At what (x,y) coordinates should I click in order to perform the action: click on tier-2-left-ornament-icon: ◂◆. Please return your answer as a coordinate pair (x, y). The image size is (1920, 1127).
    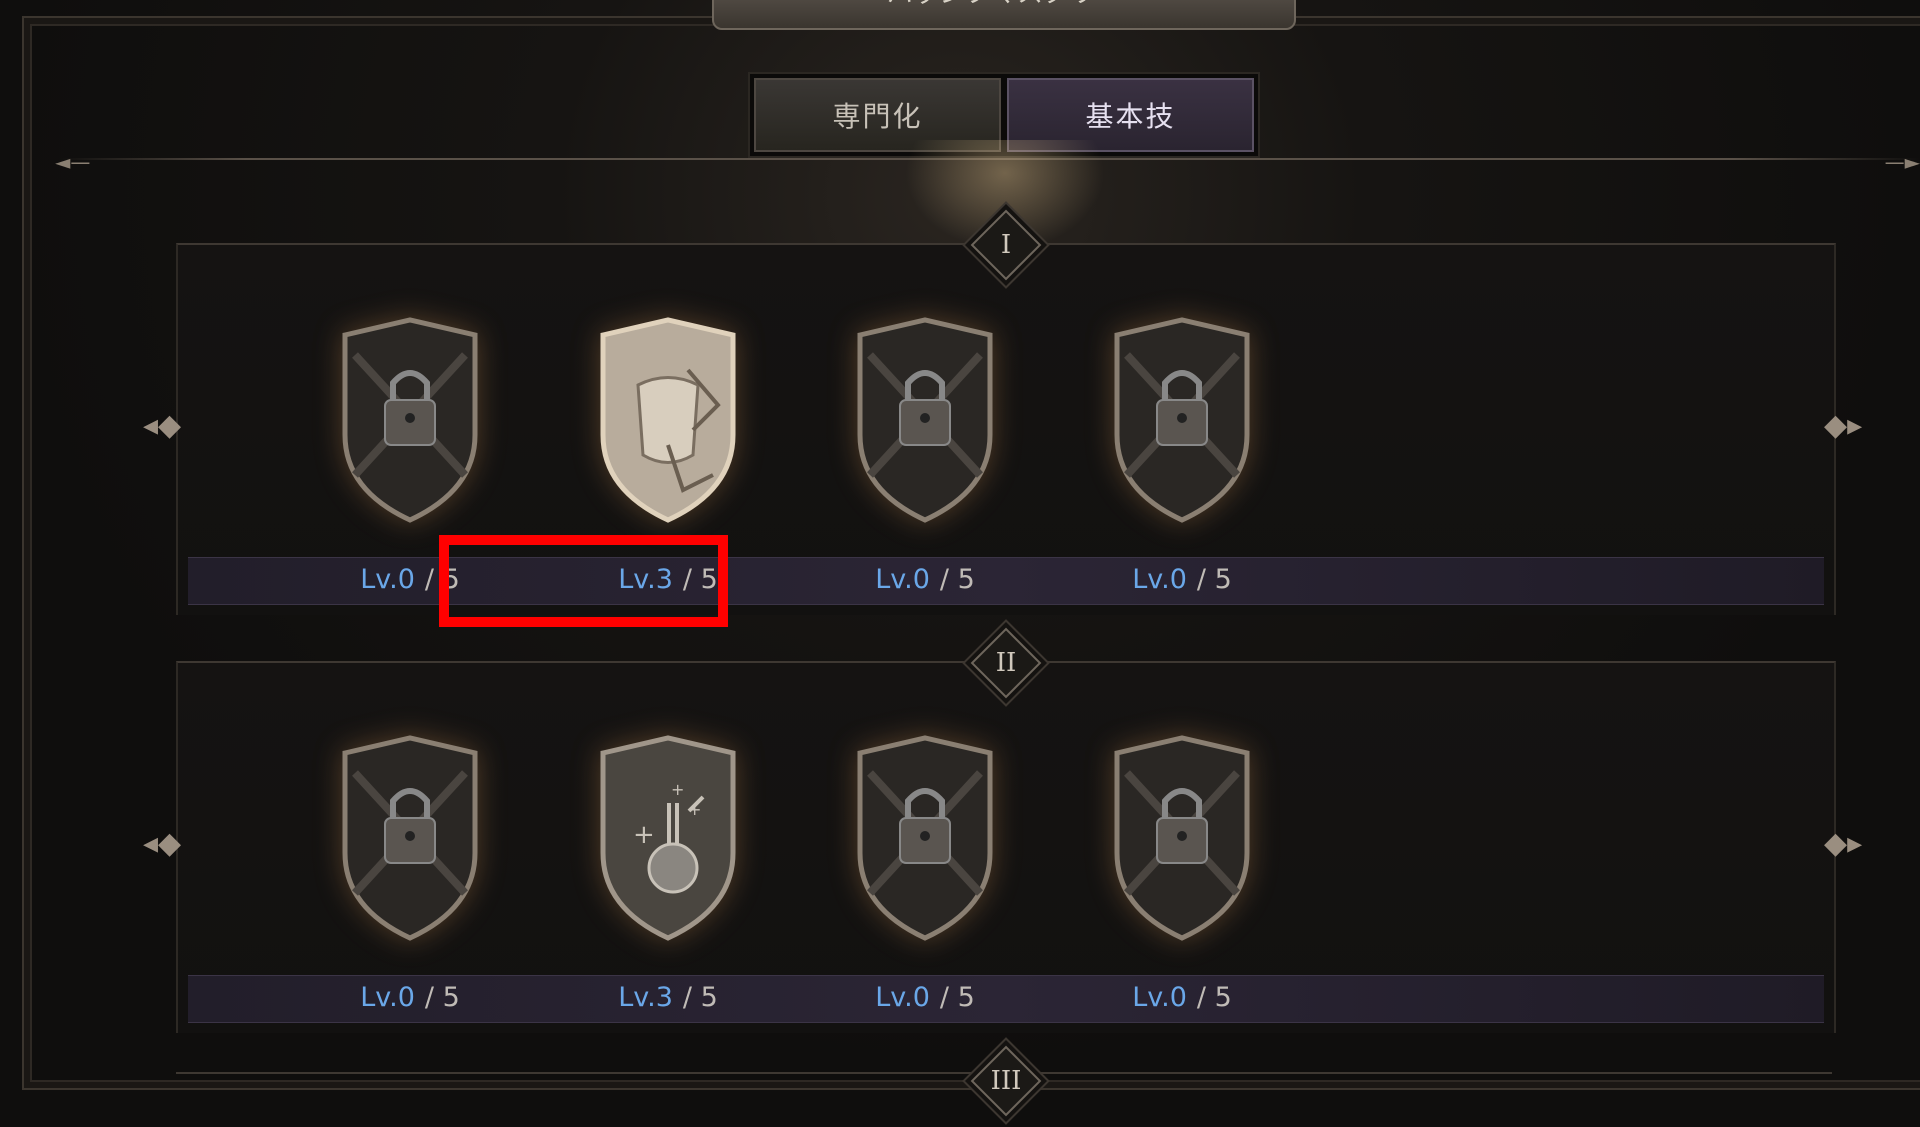
    Looking at the image, I should click on (162, 843).